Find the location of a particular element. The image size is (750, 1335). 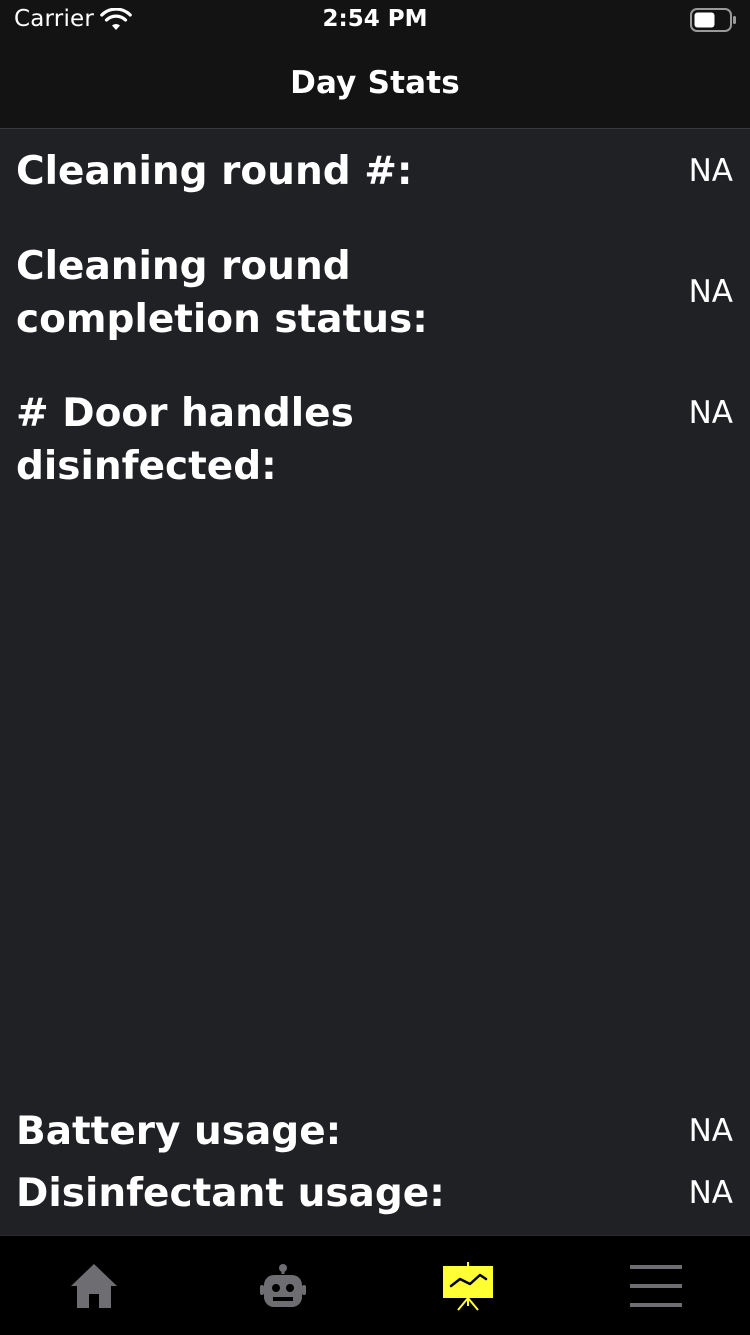

navigation-bar: Day Stats is located at coordinates (375, 84).